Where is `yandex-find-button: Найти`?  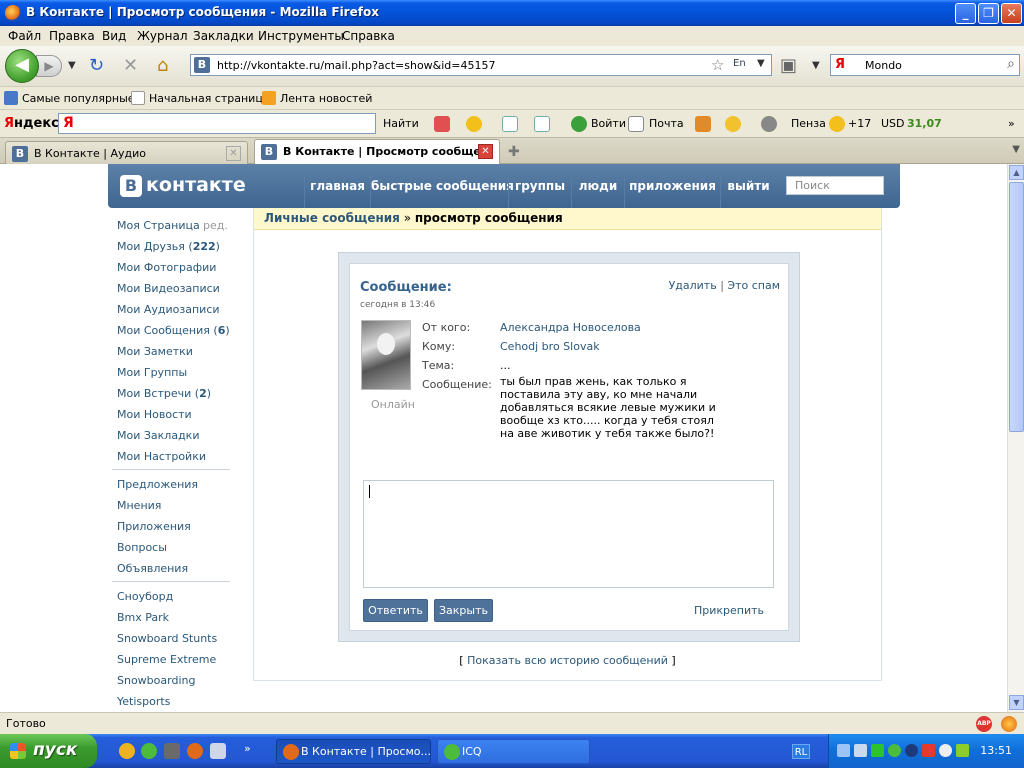
yandex-find-button: Найти is located at coordinates (401, 123).